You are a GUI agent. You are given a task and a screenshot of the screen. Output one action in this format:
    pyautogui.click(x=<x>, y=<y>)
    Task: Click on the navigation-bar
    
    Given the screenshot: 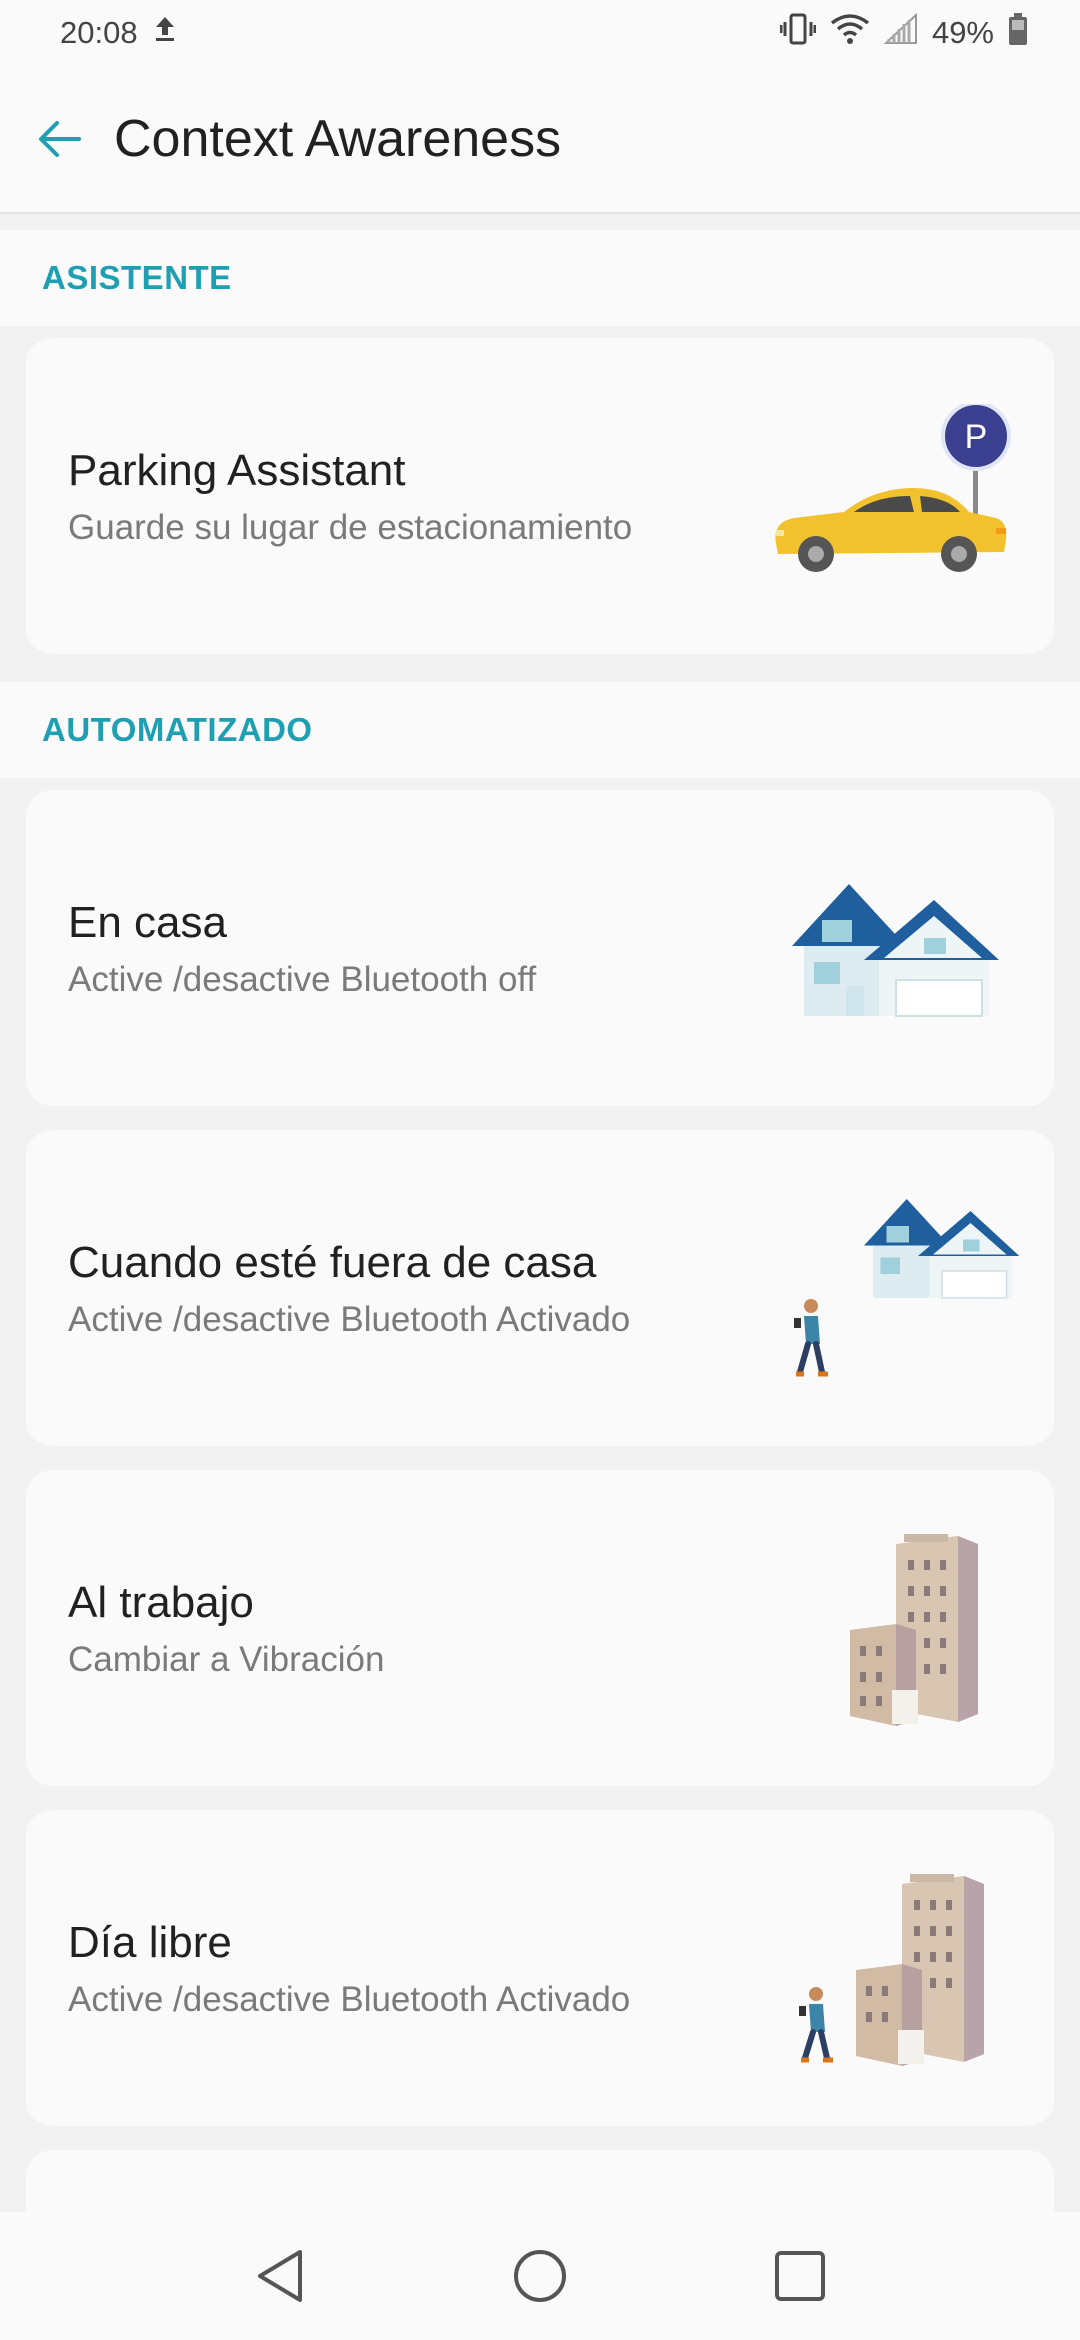 What is the action you would take?
    pyautogui.click(x=540, y=2276)
    